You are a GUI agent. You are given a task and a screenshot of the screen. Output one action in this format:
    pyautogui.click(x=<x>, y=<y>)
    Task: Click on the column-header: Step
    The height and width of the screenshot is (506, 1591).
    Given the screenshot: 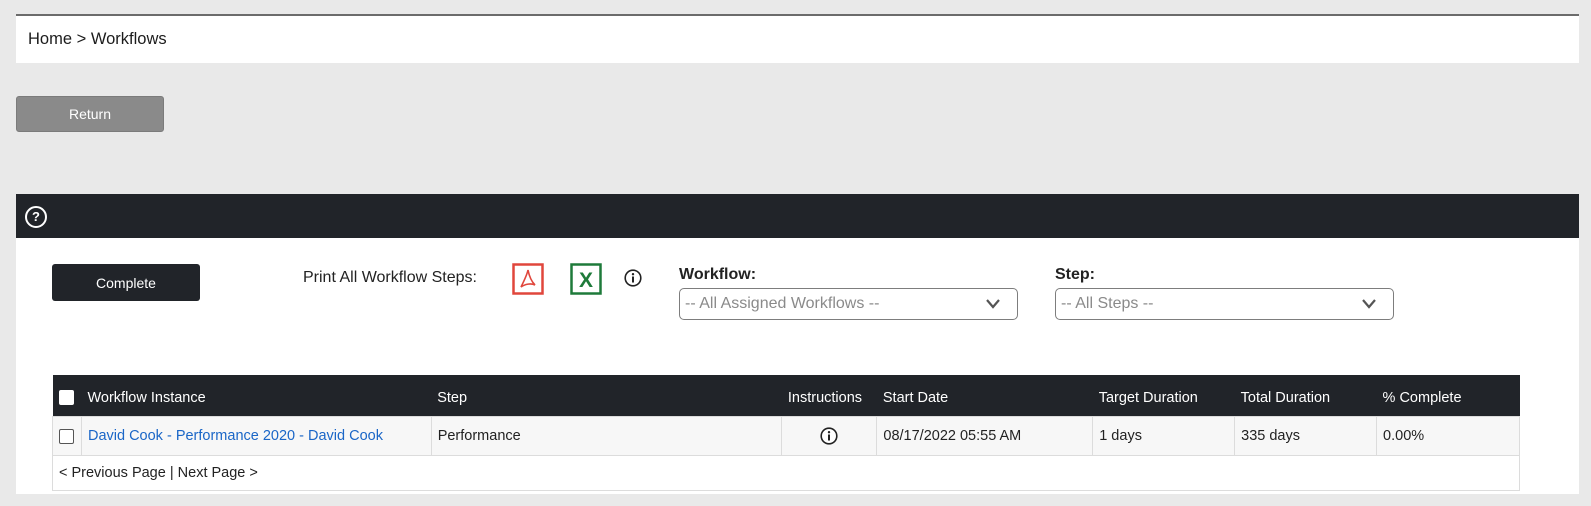 What is the action you would take?
    pyautogui.click(x=606, y=396)
    